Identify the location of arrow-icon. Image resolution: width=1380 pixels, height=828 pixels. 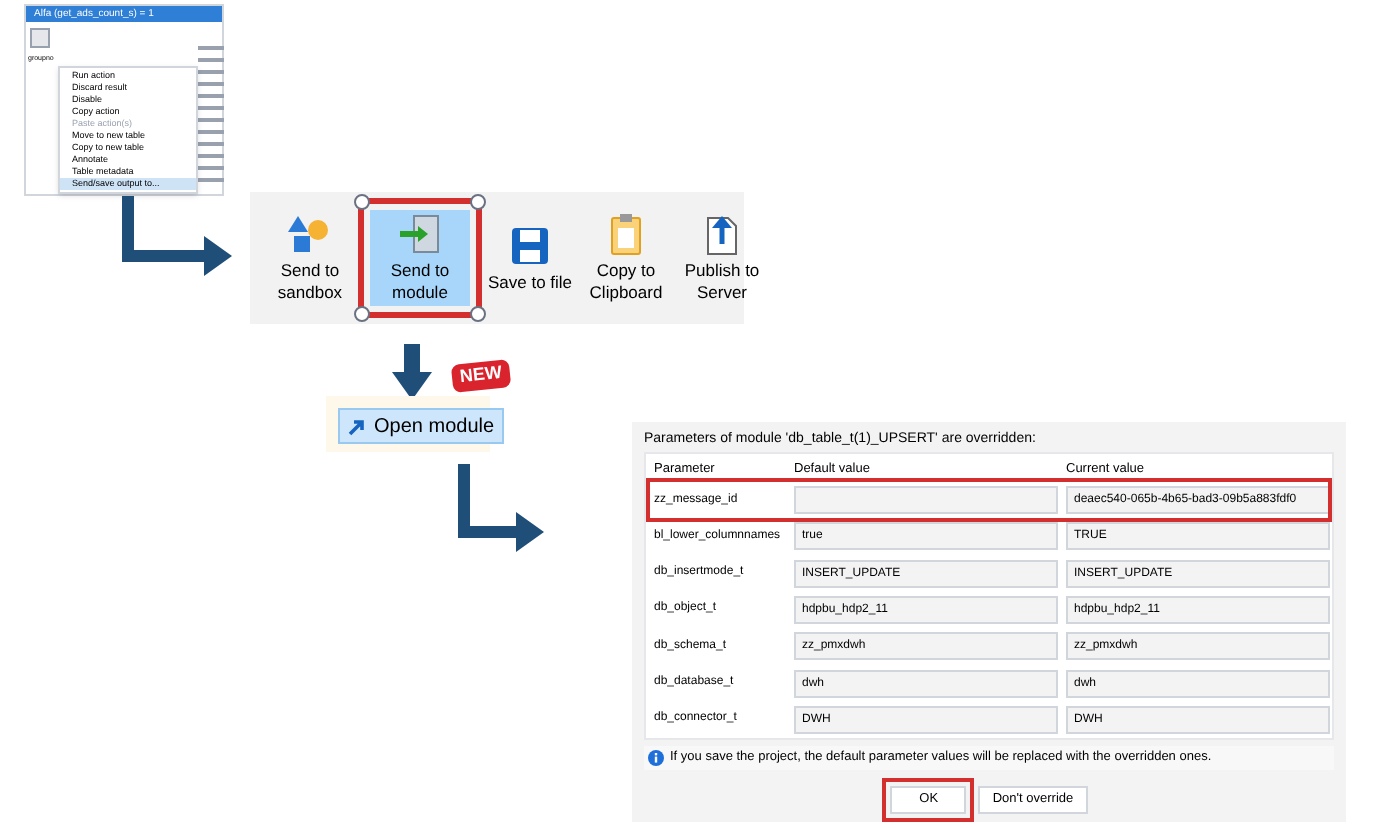
(357, 426).